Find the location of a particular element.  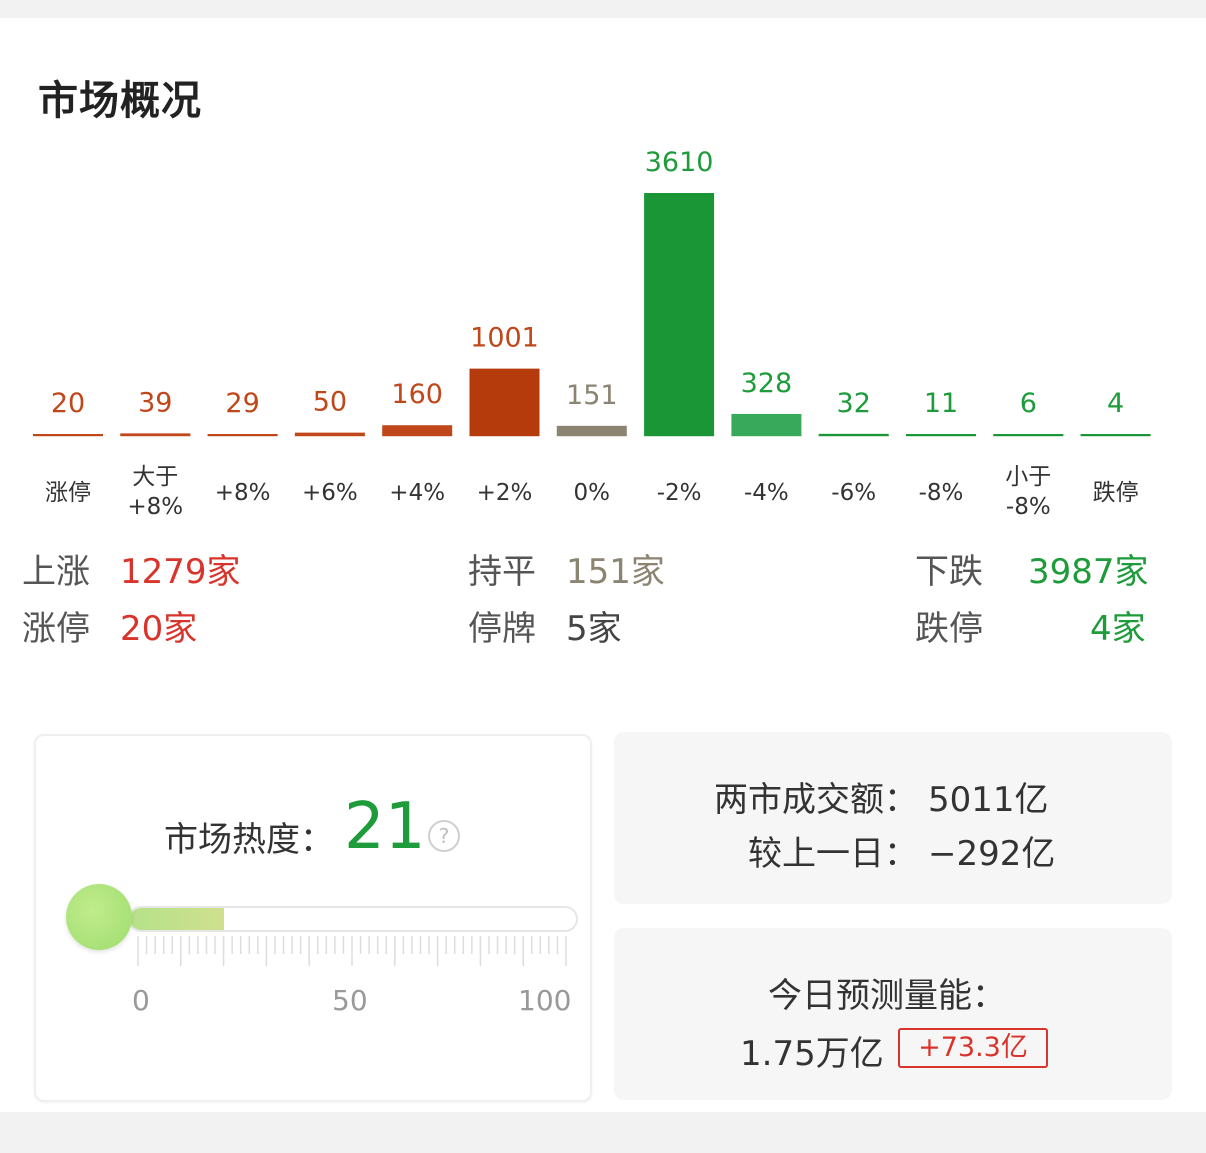

category-label: -8% is located at coordinates (941, 493).